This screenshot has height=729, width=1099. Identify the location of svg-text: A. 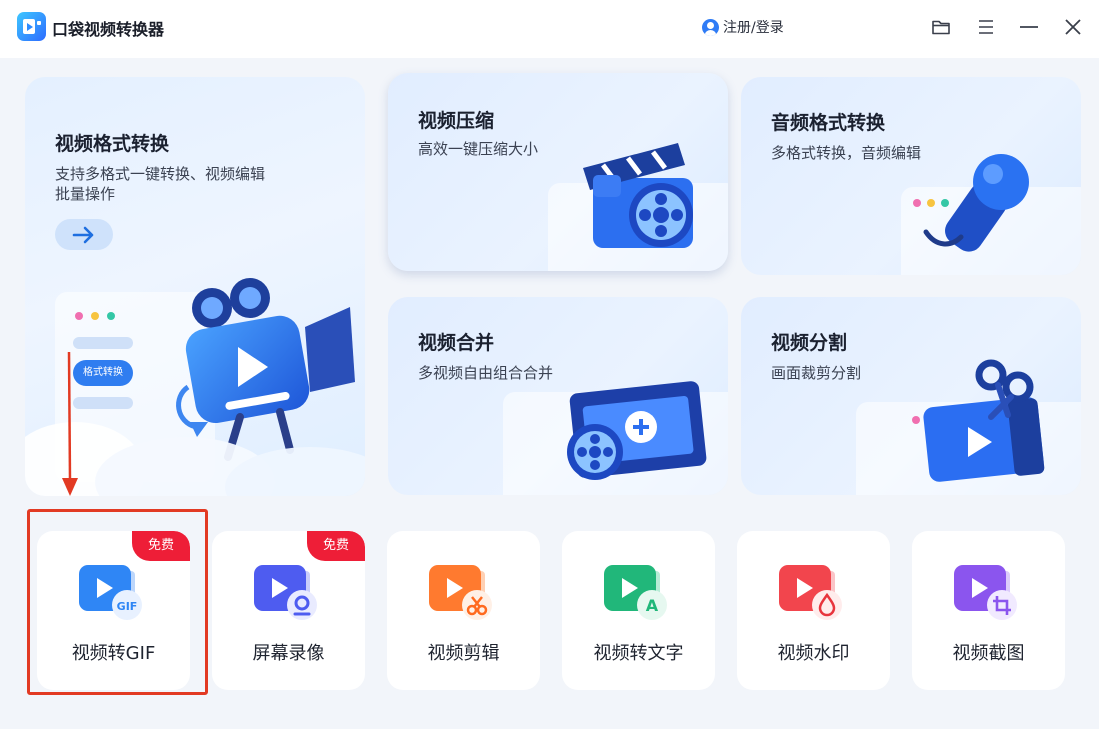
(652, 605).